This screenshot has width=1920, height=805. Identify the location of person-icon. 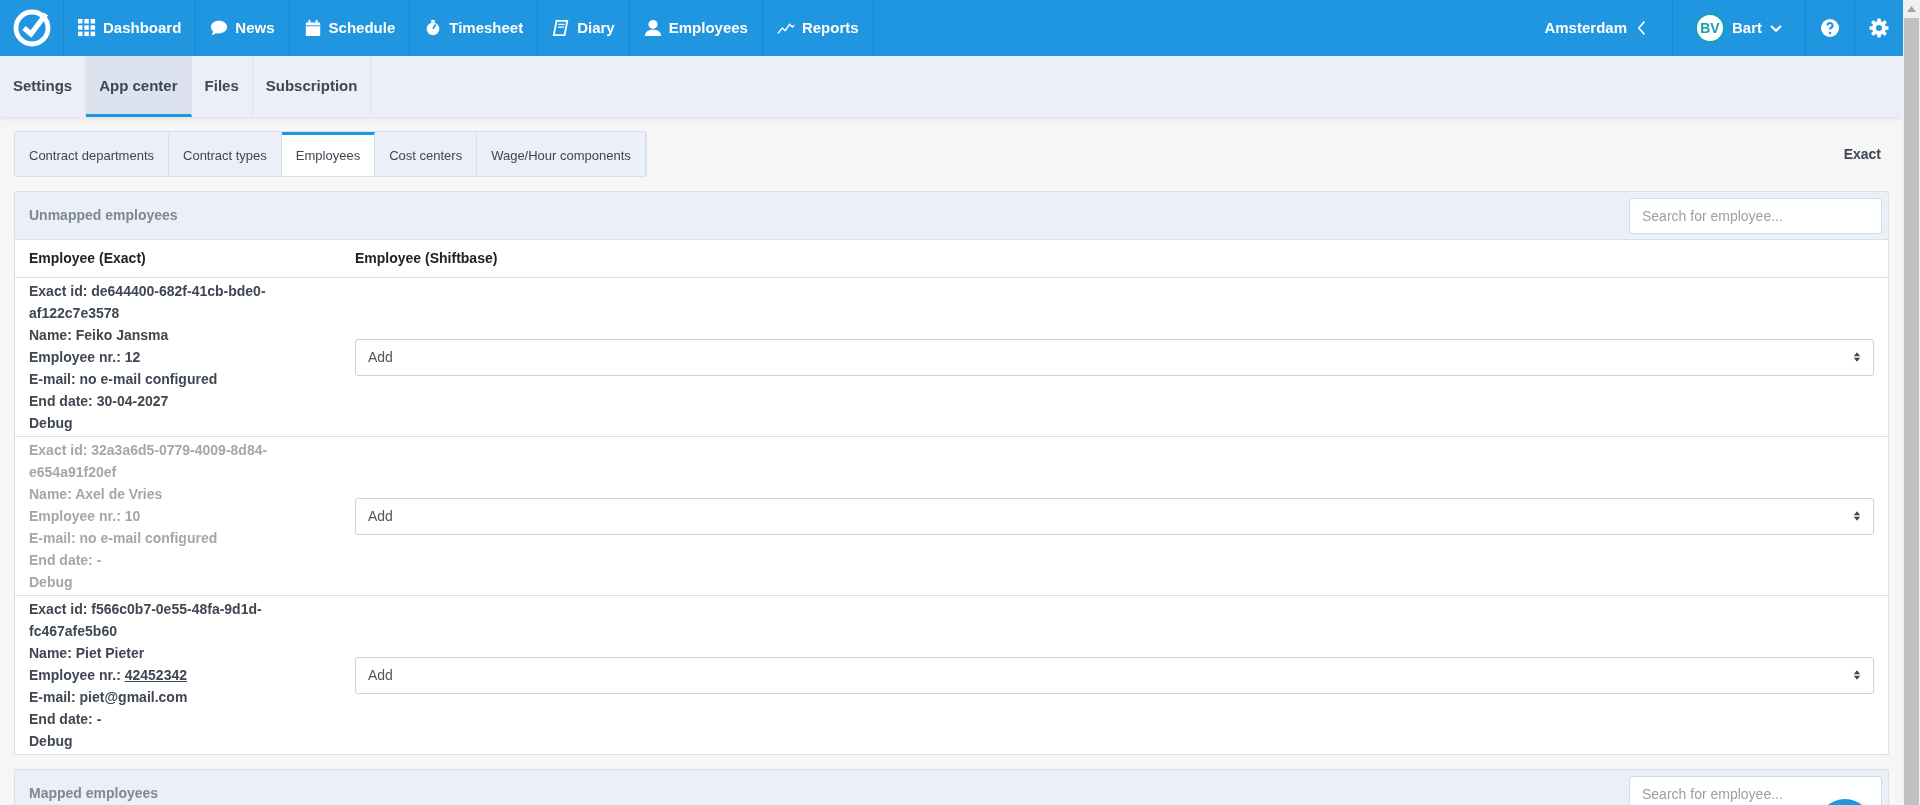
(652, 28).